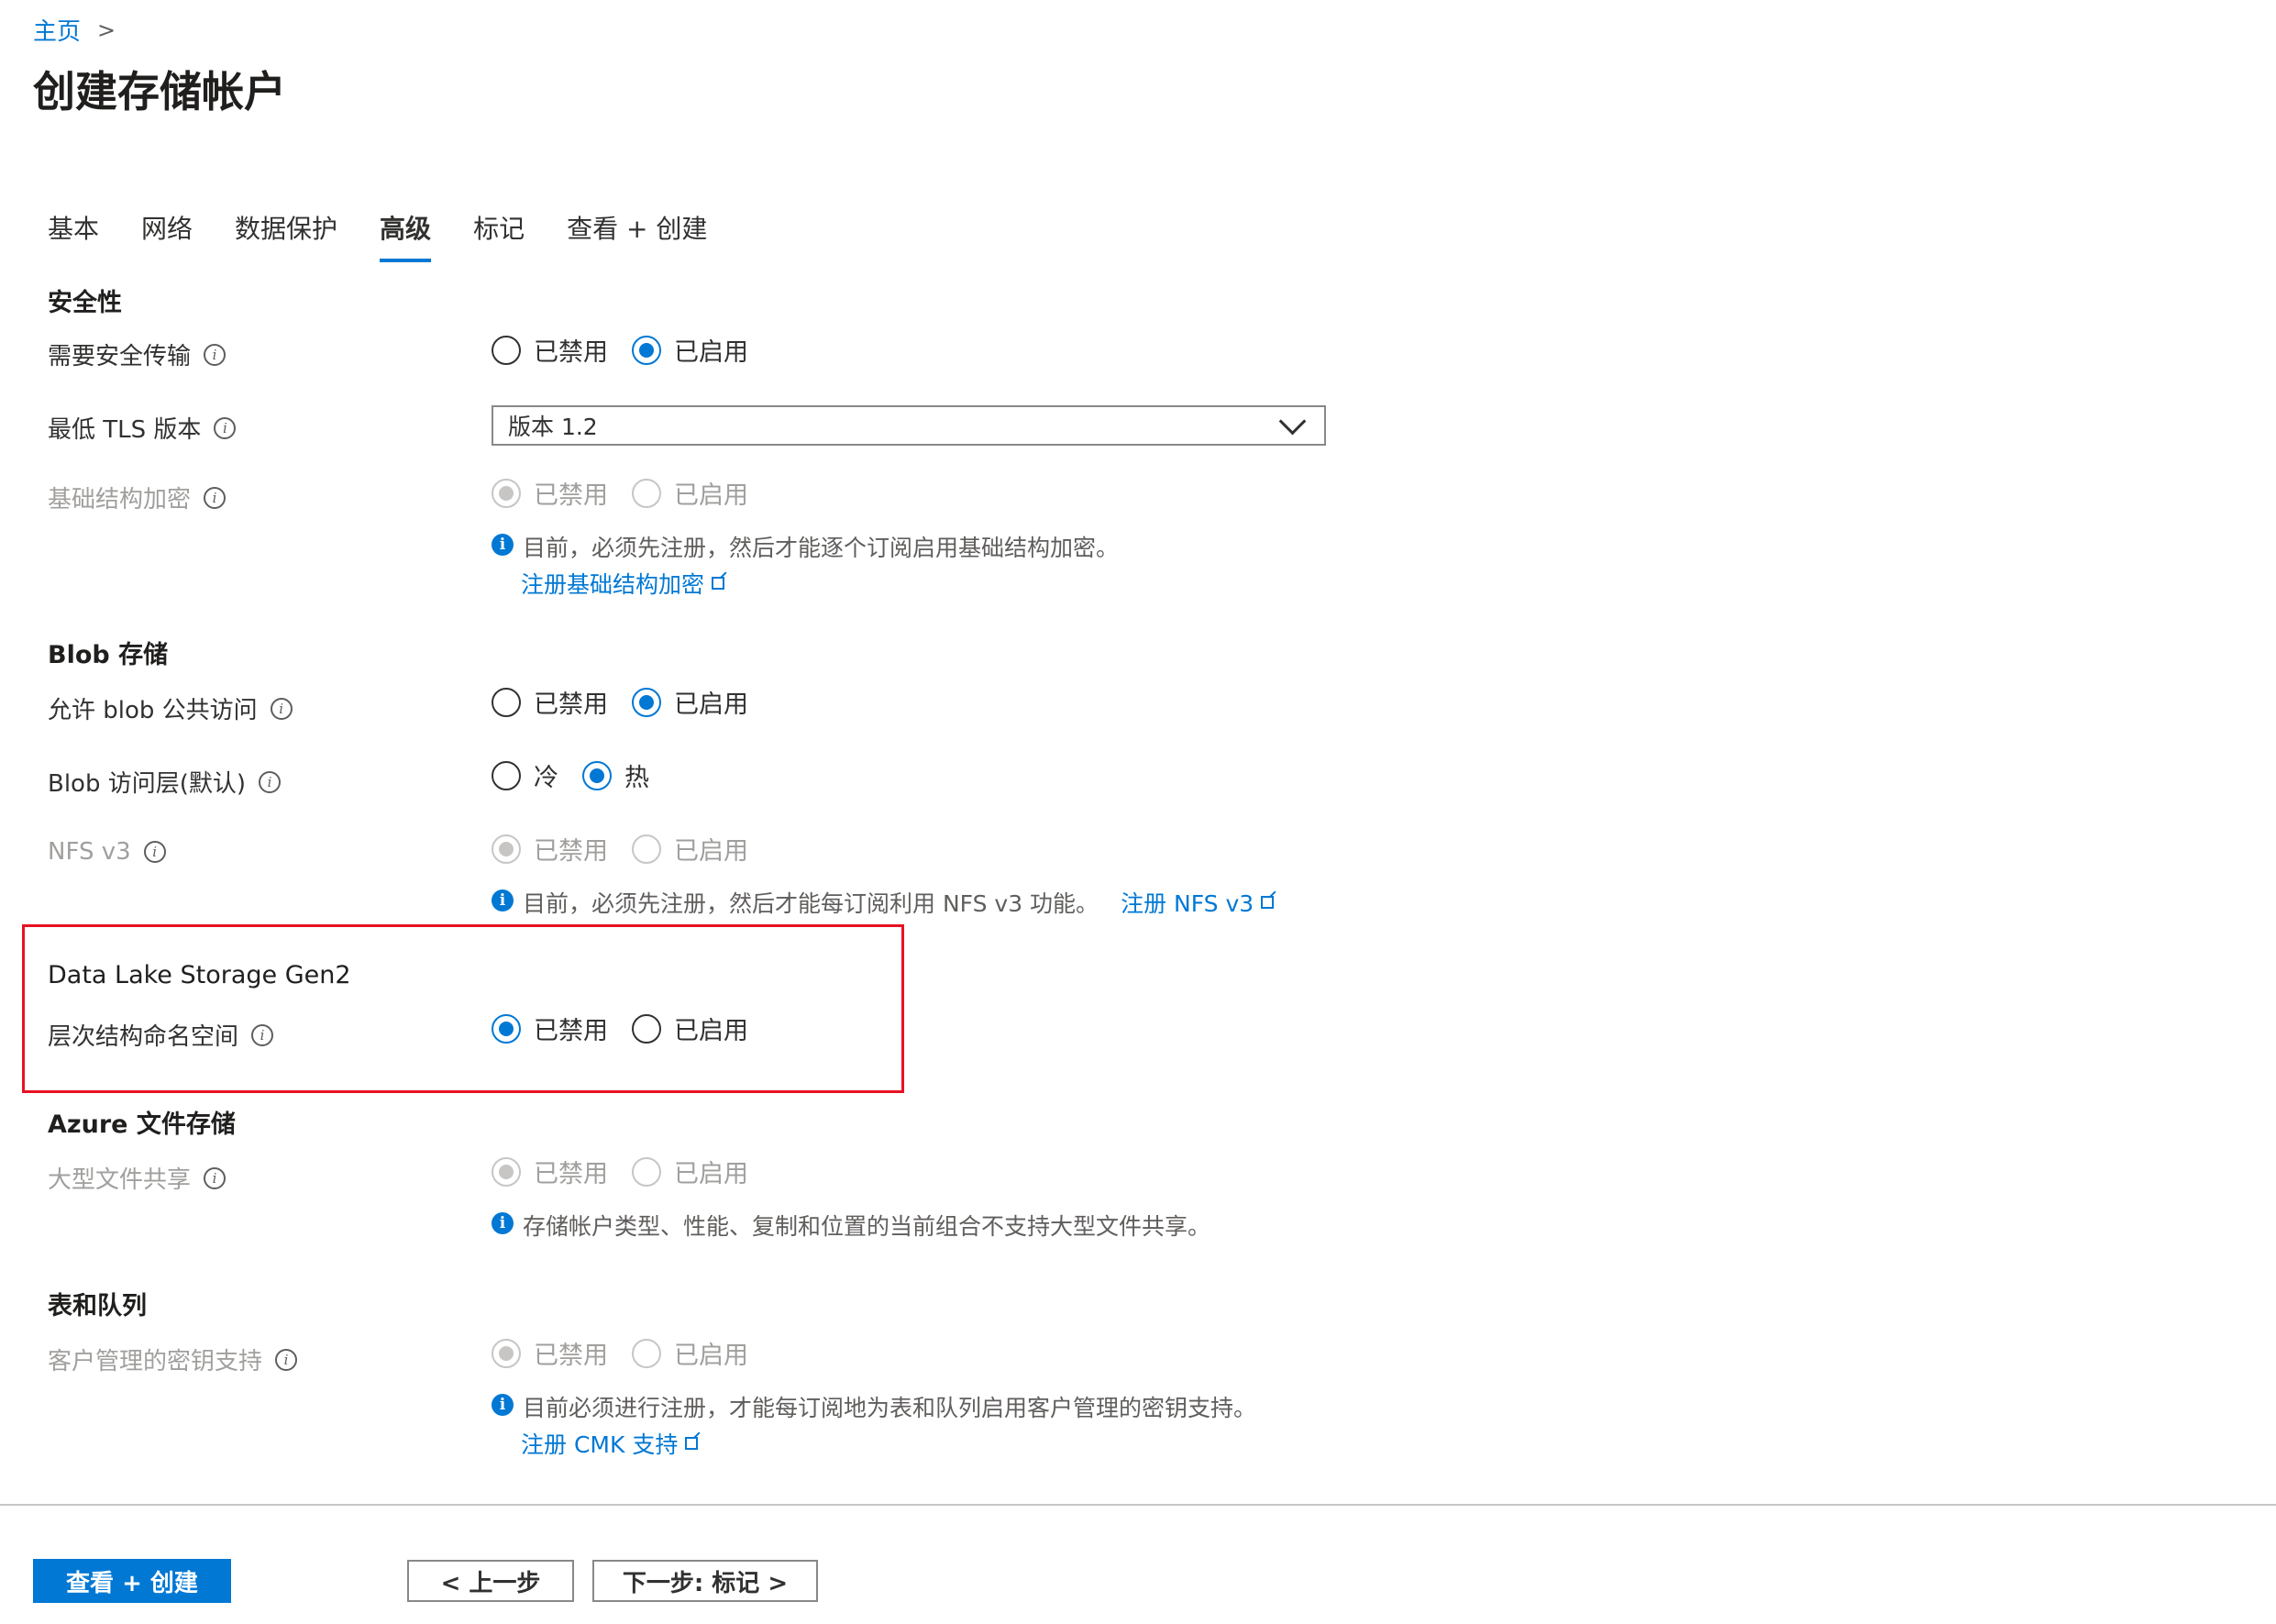 The height and width of the screenshot is (1624, 2276). I want to click on secure-transfer-enabled-radio: 已启用, so click(690, 350).